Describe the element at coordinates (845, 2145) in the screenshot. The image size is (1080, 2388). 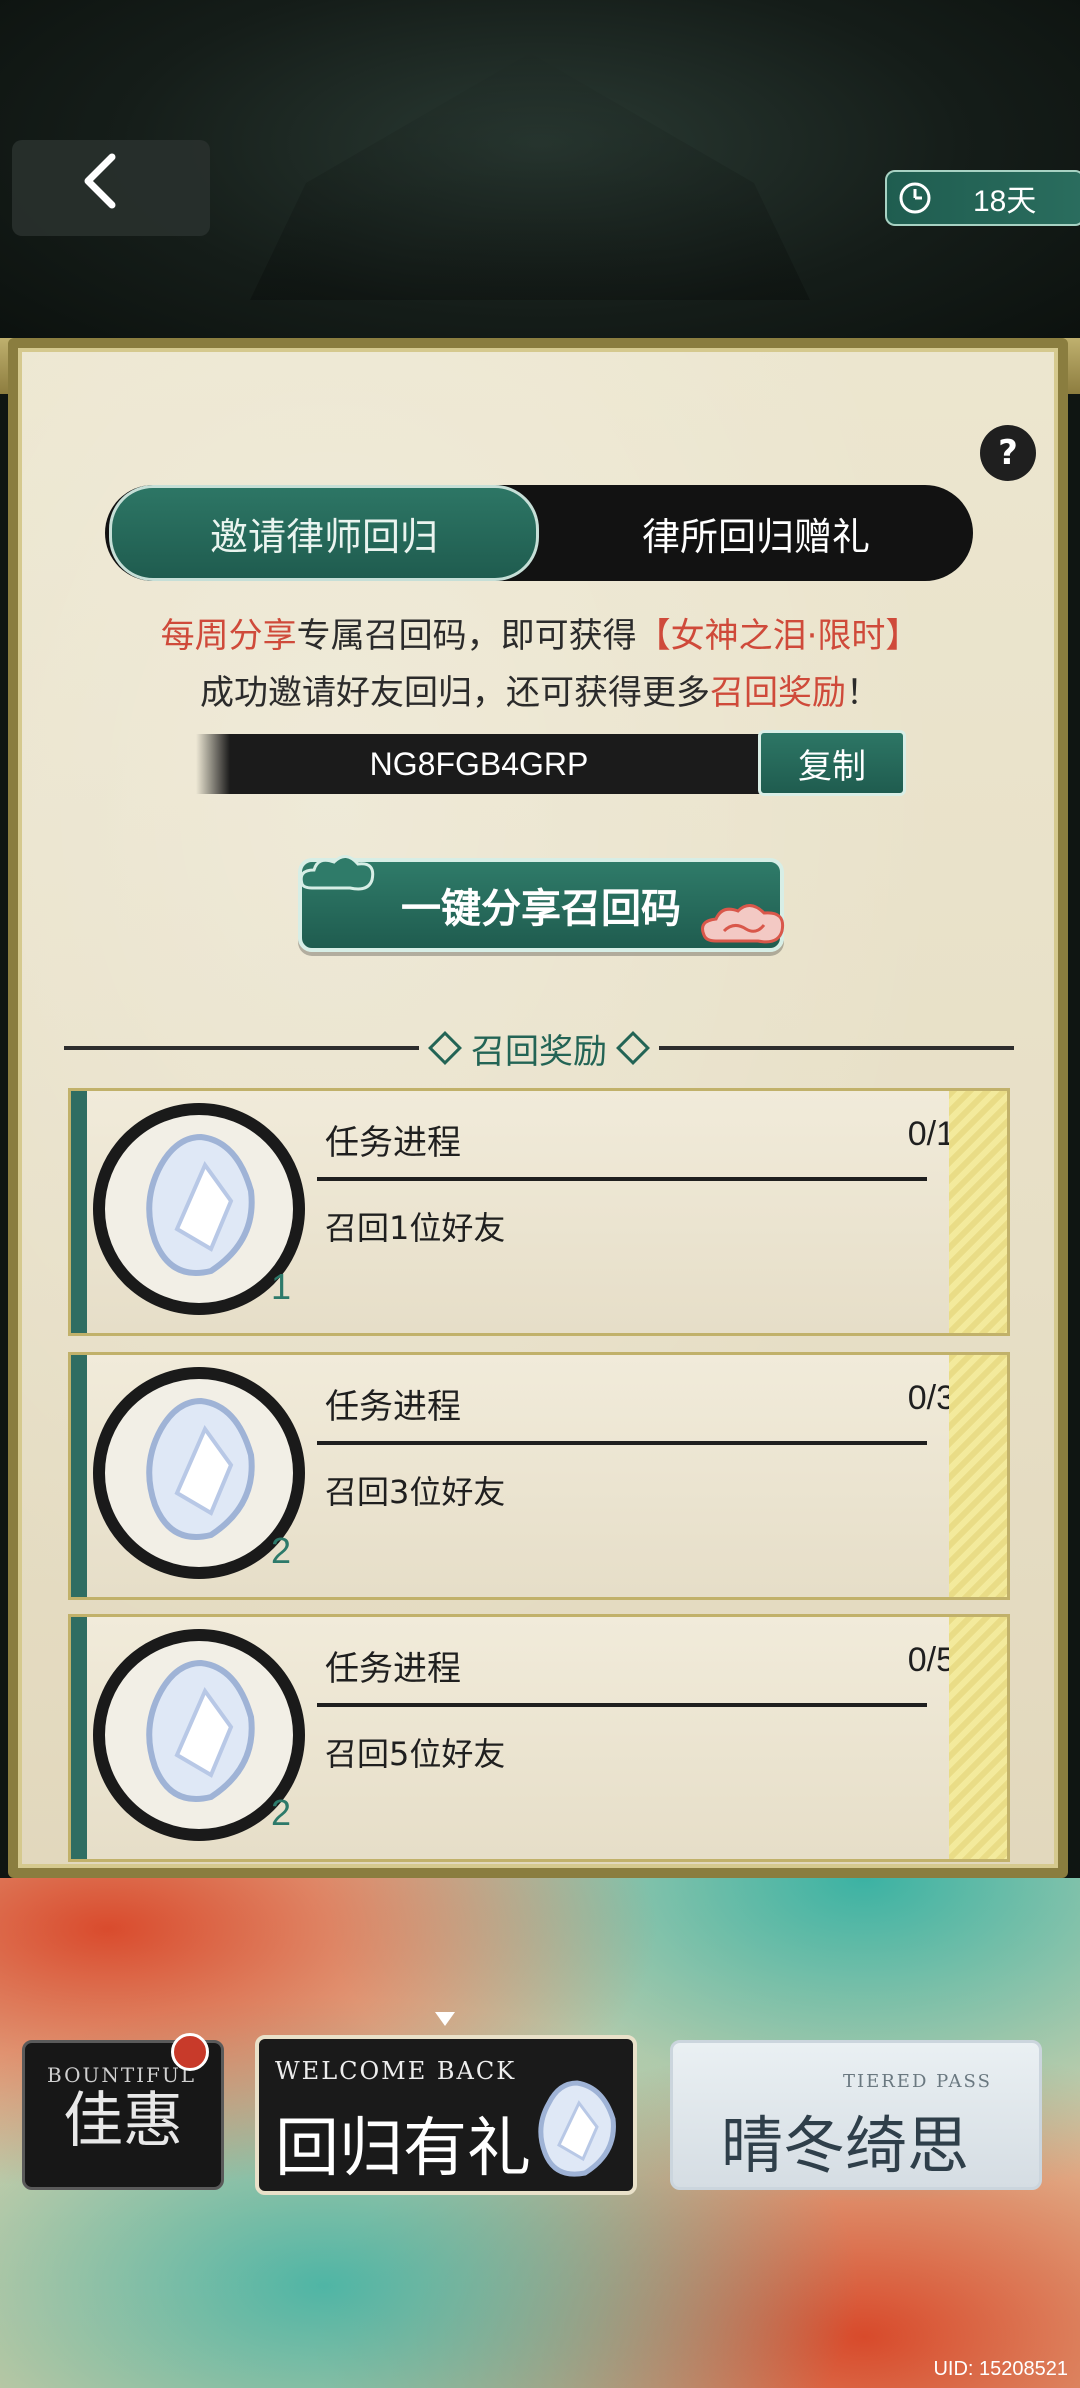
I see `card-title: 晴冬绮思` at that location.